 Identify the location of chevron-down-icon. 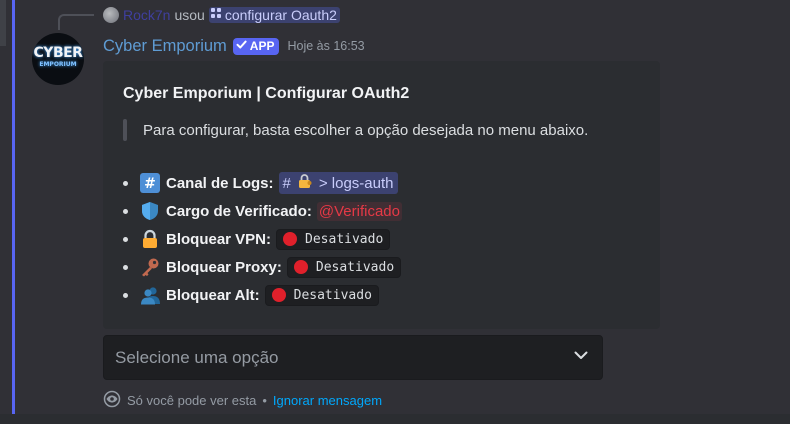
(581, 357).